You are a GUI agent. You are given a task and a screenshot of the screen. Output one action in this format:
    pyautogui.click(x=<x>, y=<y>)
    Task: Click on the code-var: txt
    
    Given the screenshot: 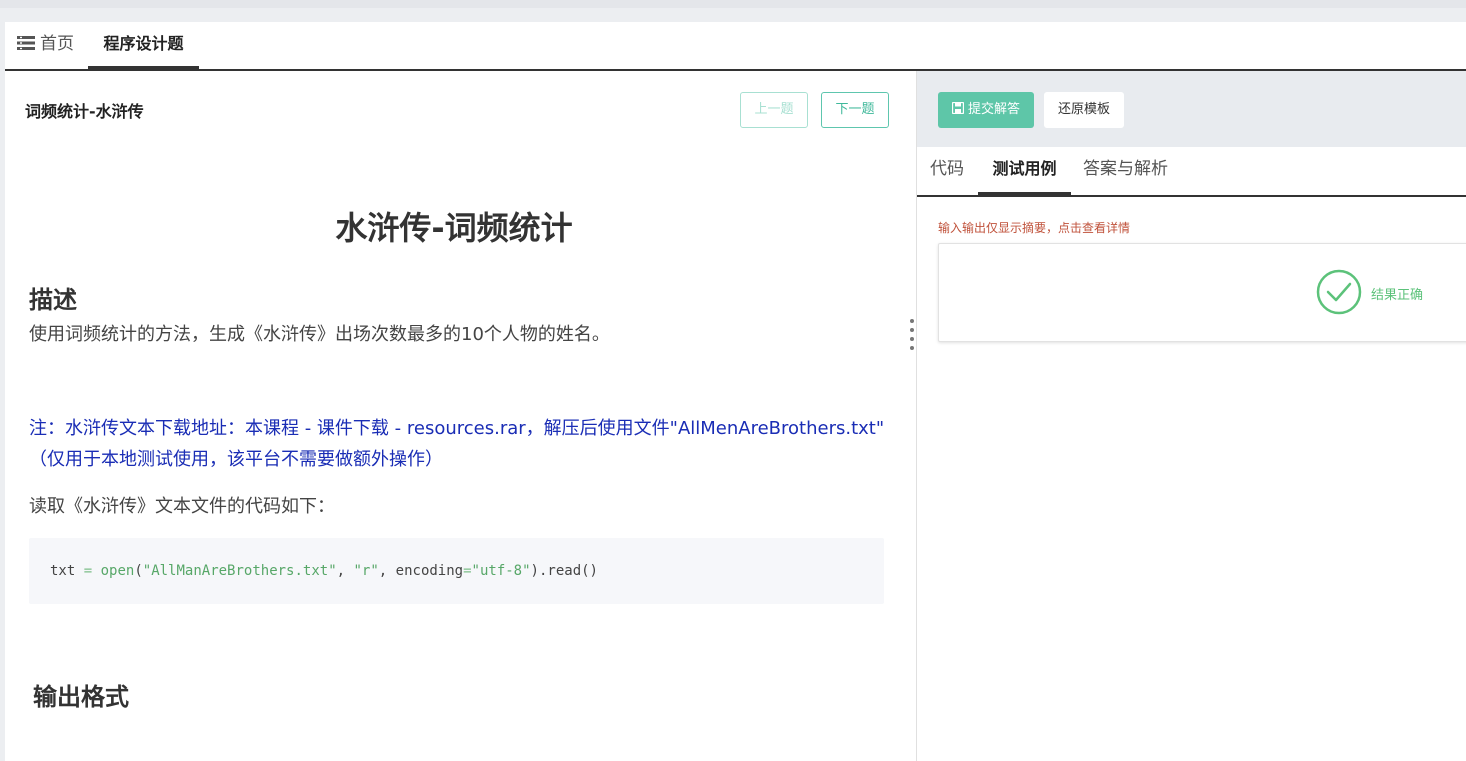 What is the action you would take?
    pyautogui.click(x=63, y=571)
    